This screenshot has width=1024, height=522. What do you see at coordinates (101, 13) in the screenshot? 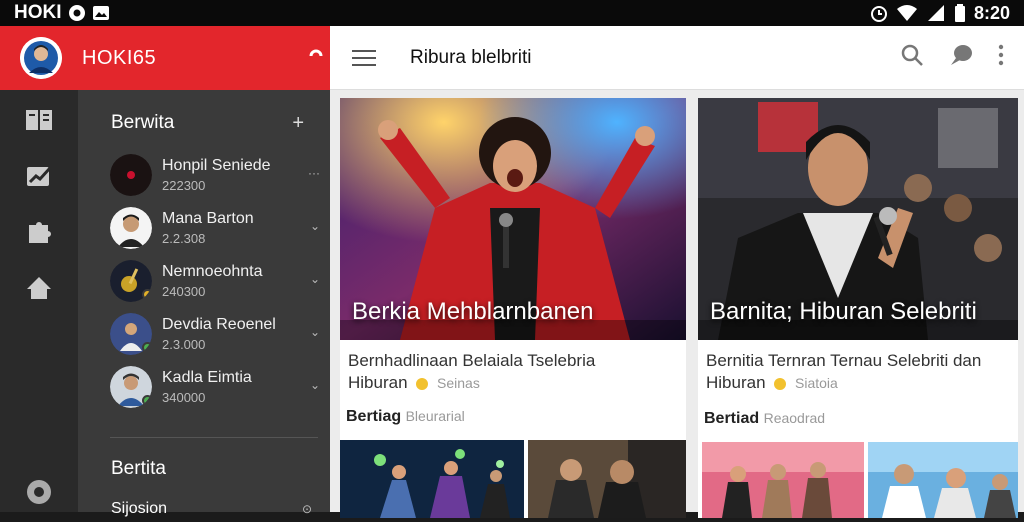
I see `gallery-icon` at bounding box center [101, 13].